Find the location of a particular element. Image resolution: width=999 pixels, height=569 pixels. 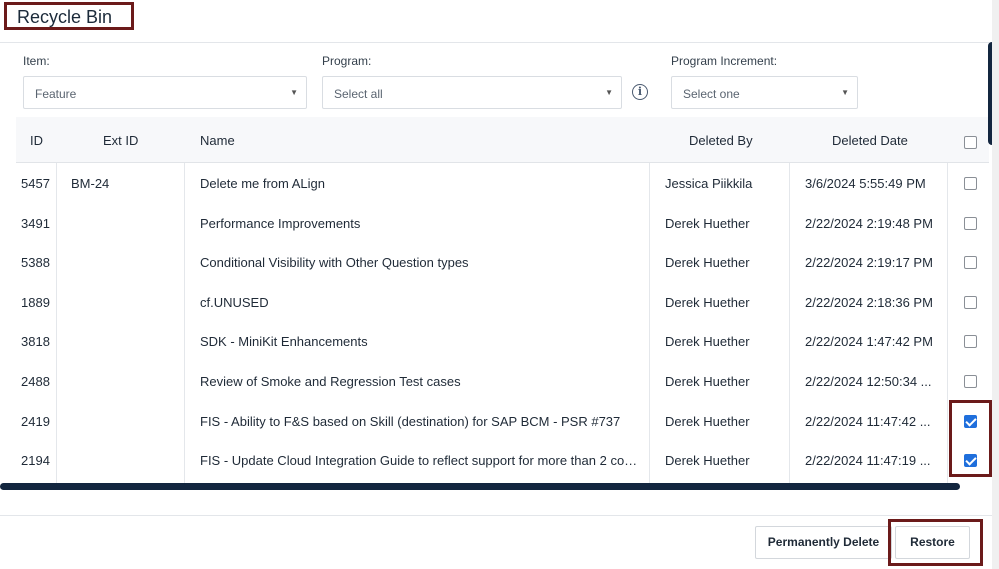

cell-id: 2488 is located at coordinates (35, 381).